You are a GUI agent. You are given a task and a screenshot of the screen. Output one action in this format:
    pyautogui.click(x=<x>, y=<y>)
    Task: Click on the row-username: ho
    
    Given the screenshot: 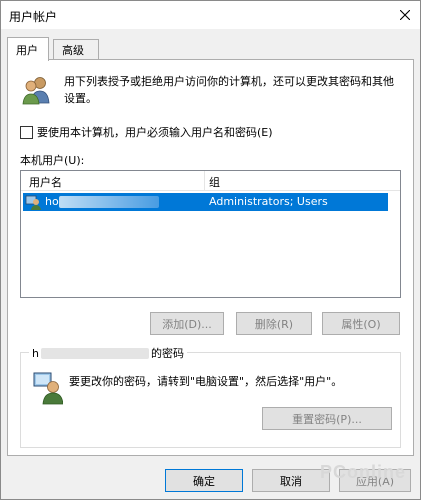 What is the action you would take?
    pyautogui.click(x=105, y=201)
    